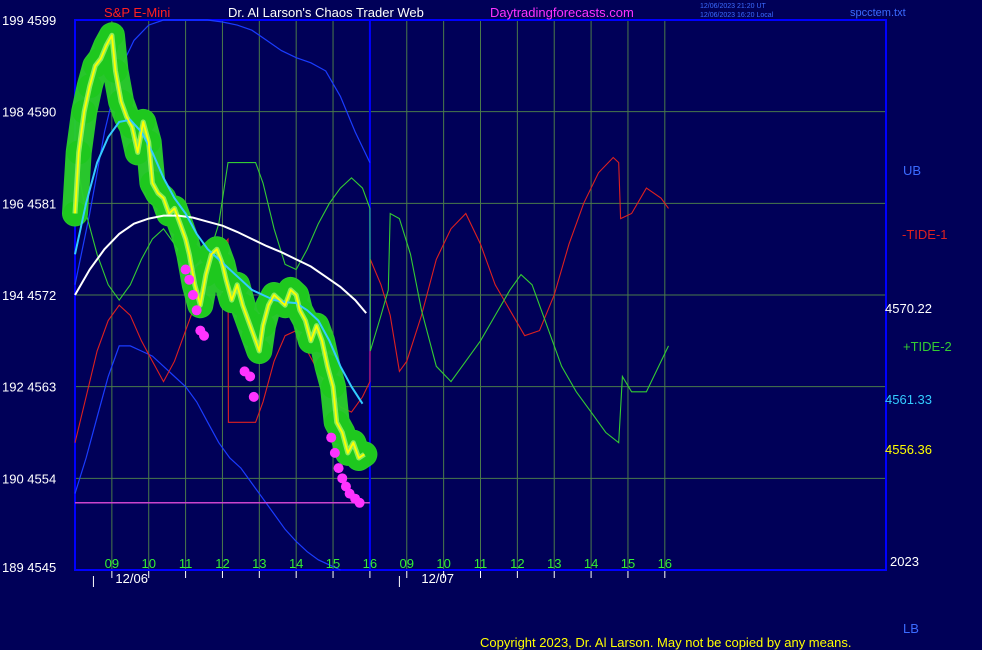 The height and width of the screenshot is (650, 982). I want to click on fast-ma-value-label: 4561.33, so click(908, 399).